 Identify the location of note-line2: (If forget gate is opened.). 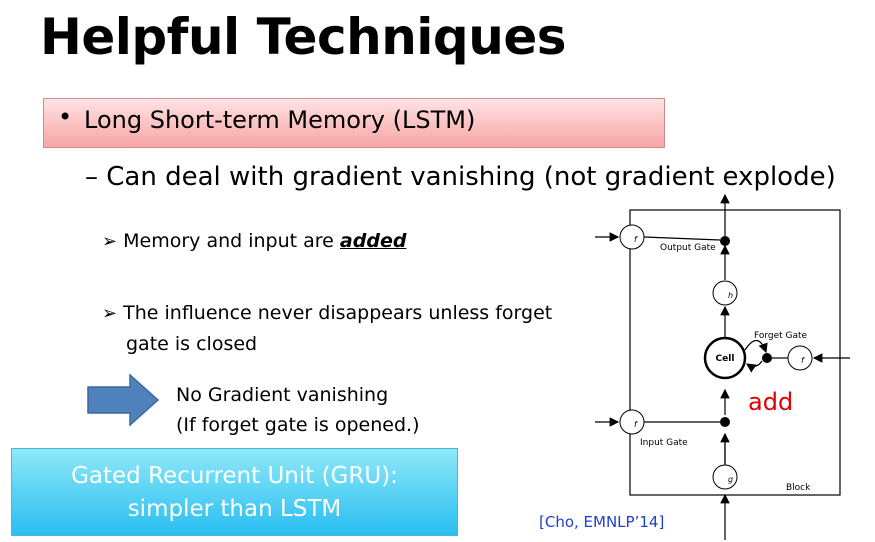
(298, 425).